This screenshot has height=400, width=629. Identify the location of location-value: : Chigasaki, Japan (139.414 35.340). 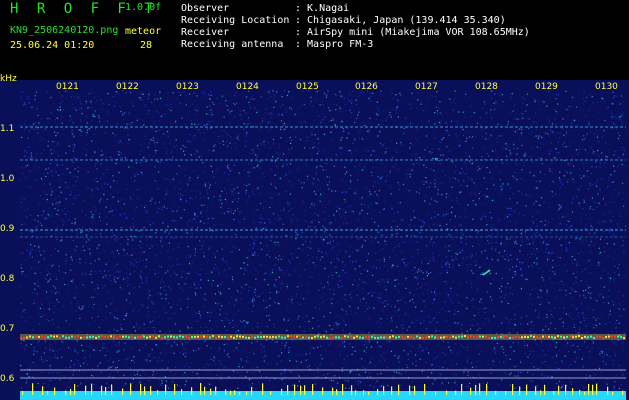
(400, 20).